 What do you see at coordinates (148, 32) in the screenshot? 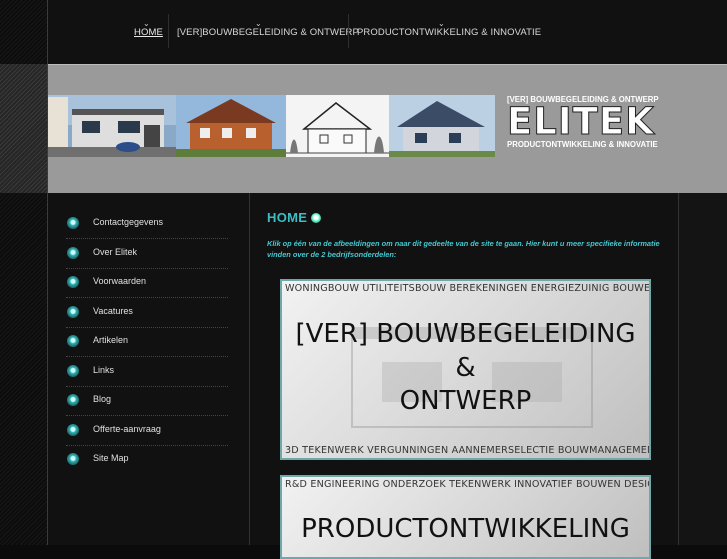
I see `nav-item-home: HOME` at bounding box center [148, 32].